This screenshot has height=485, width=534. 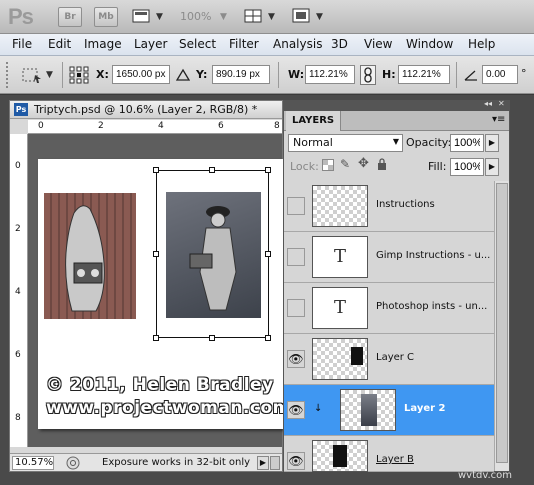 I want to click on layer-row: 👁 Layer C, so click(x=389, y=359).